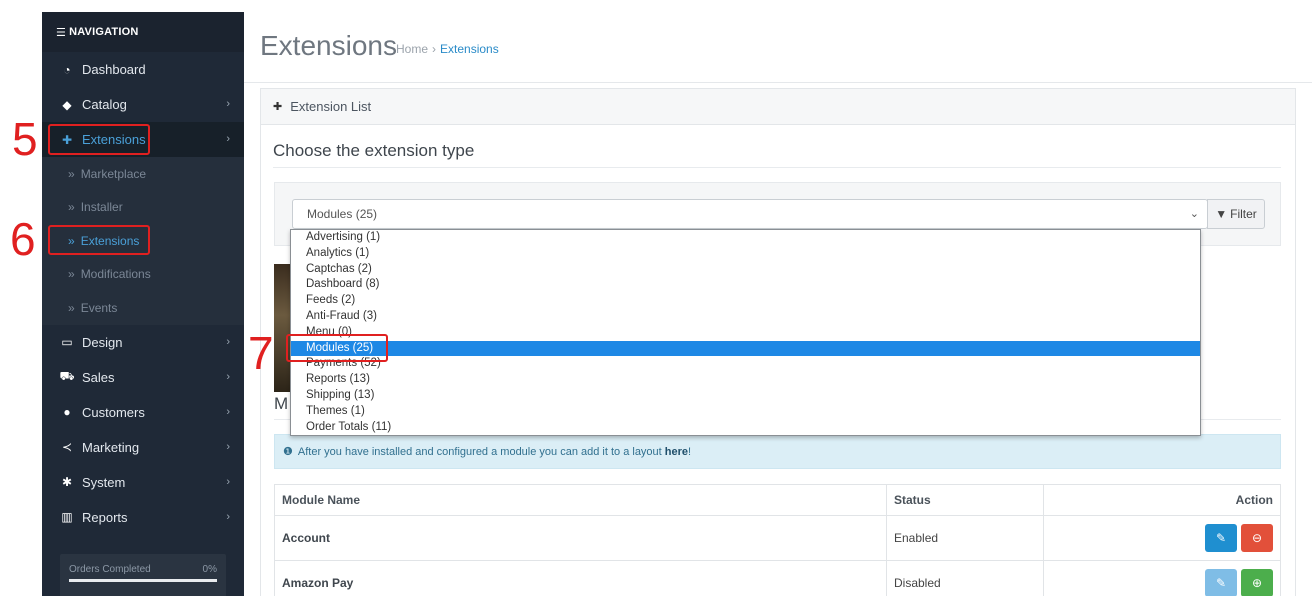 The height and width of the screenshot is (596, 1312). What do you see at coordinates (67, 376) in the screenshot?
I see `cart-icon: ⛟` at bounding box center [67, 376].